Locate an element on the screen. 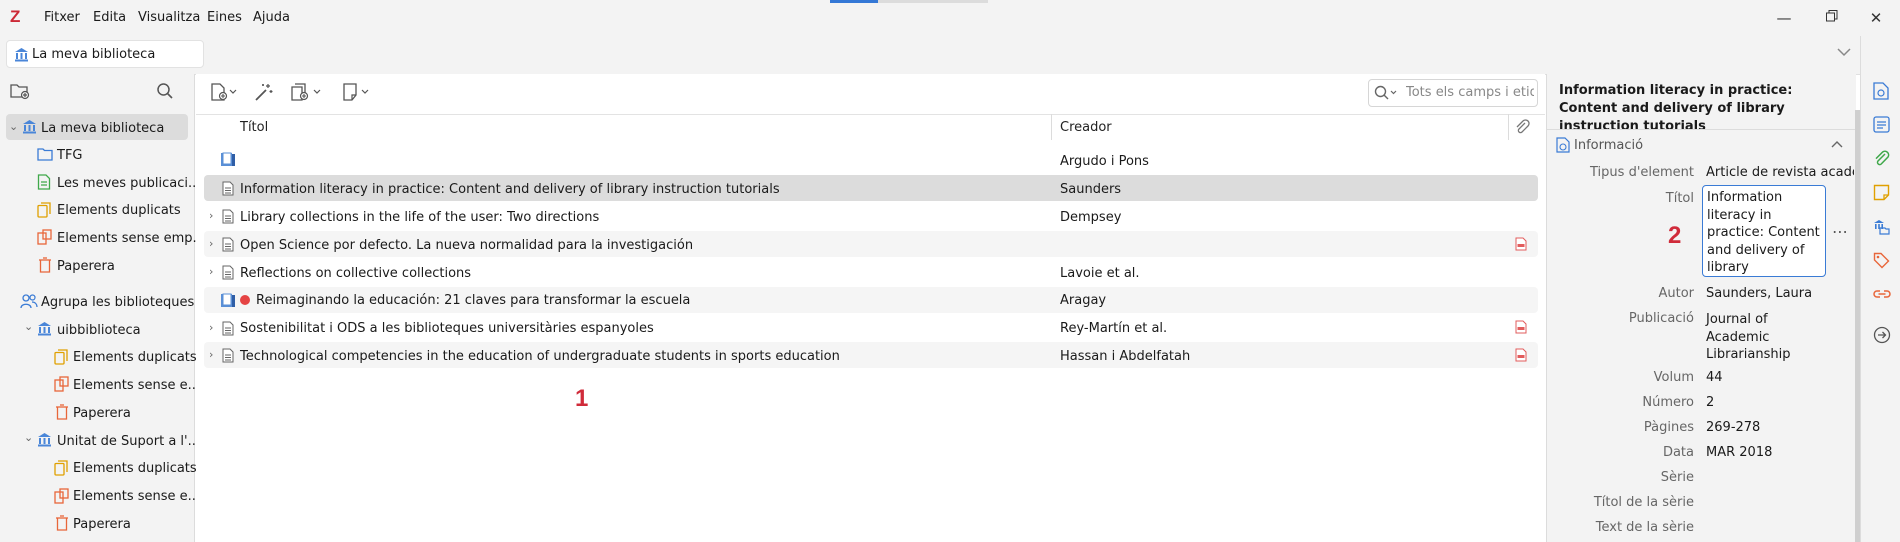 The image size is (1900, 542). tab-library-label: La meva biblioteca is located at coordinates (94, 54).